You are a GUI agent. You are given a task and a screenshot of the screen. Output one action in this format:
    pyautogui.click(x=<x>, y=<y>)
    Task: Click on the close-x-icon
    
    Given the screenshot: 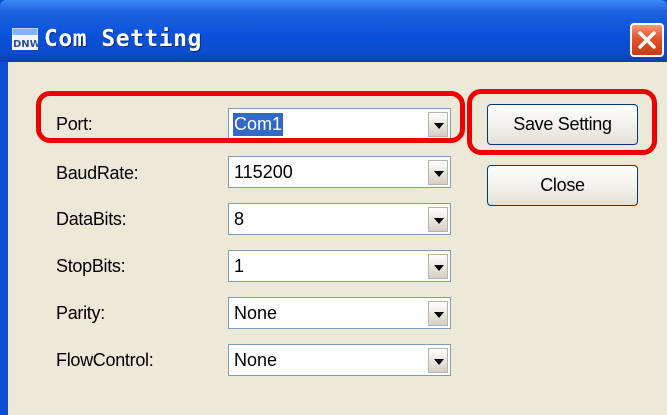 What is the action you would take?
    pyautogui.click(x=647, y=40)
    